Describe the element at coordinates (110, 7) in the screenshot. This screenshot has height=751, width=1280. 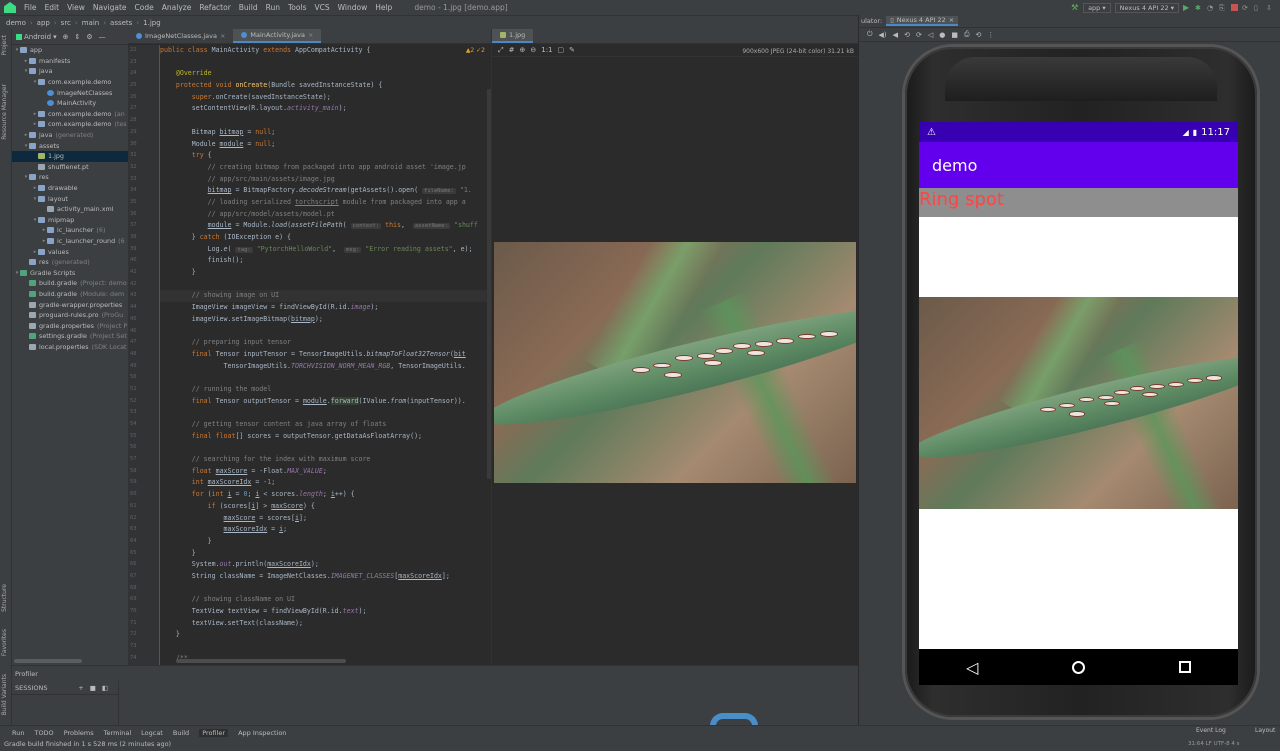
I see `menu-navigate: Navigate` at that location.